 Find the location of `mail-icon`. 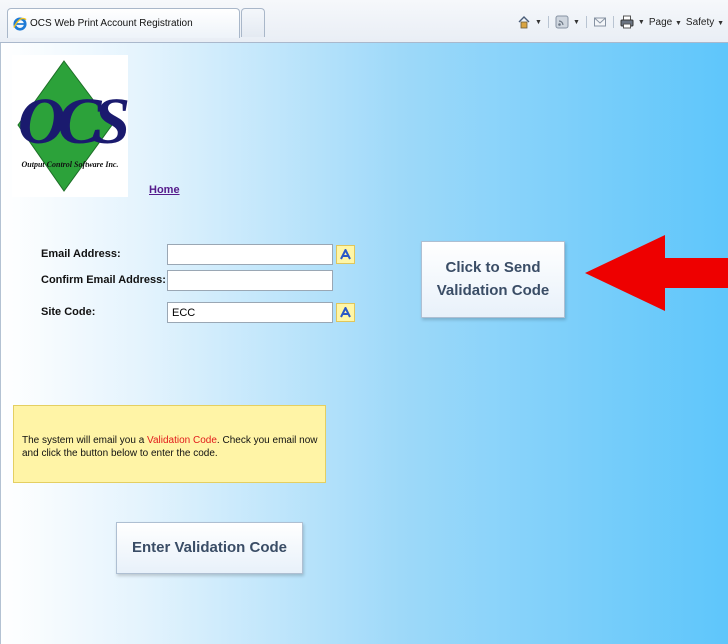

mail-icon is located at coordinates (600, 22).